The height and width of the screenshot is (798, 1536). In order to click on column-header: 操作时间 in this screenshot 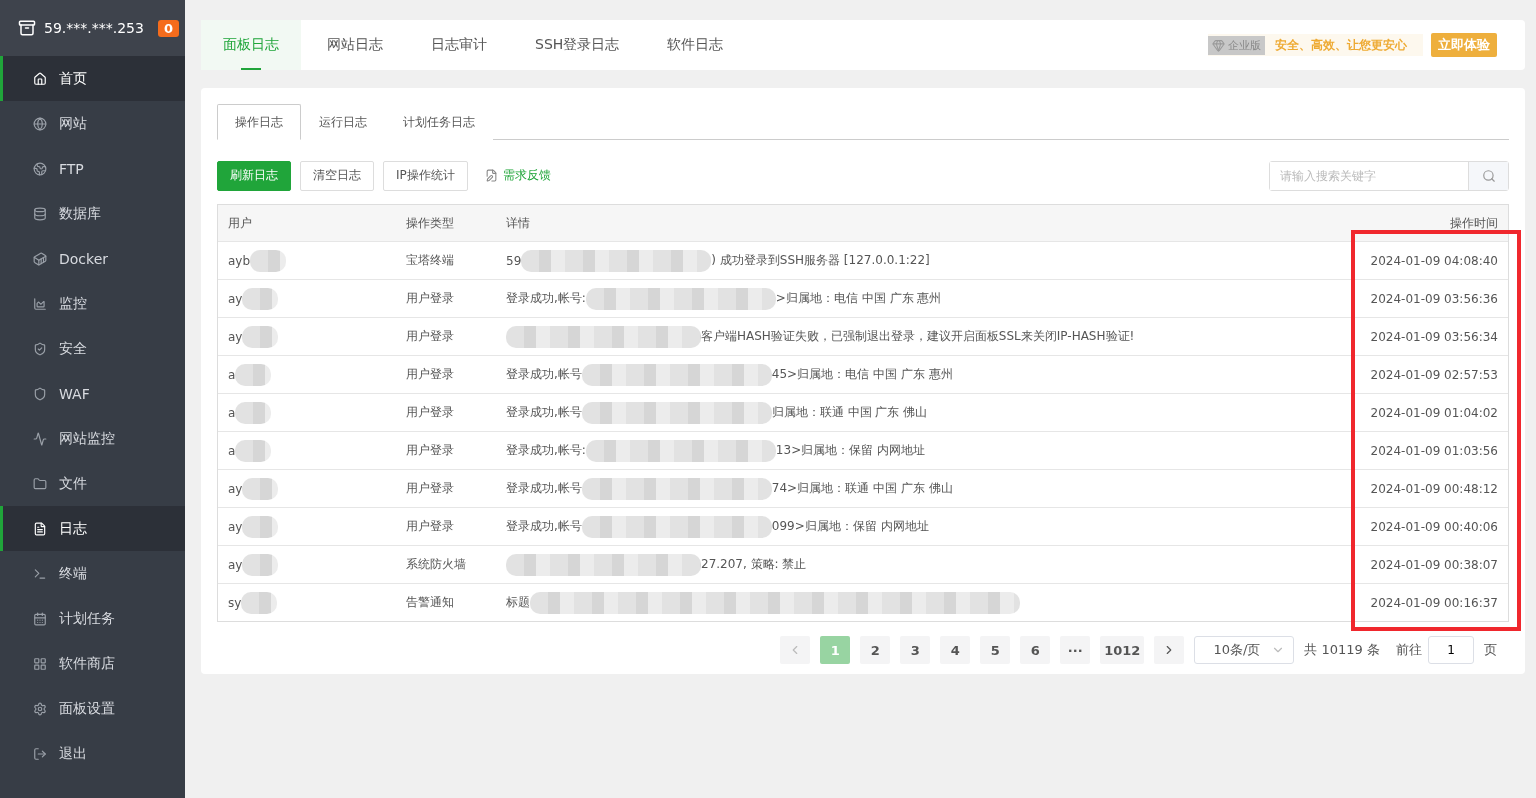, I will do `click(1473, 223)`.